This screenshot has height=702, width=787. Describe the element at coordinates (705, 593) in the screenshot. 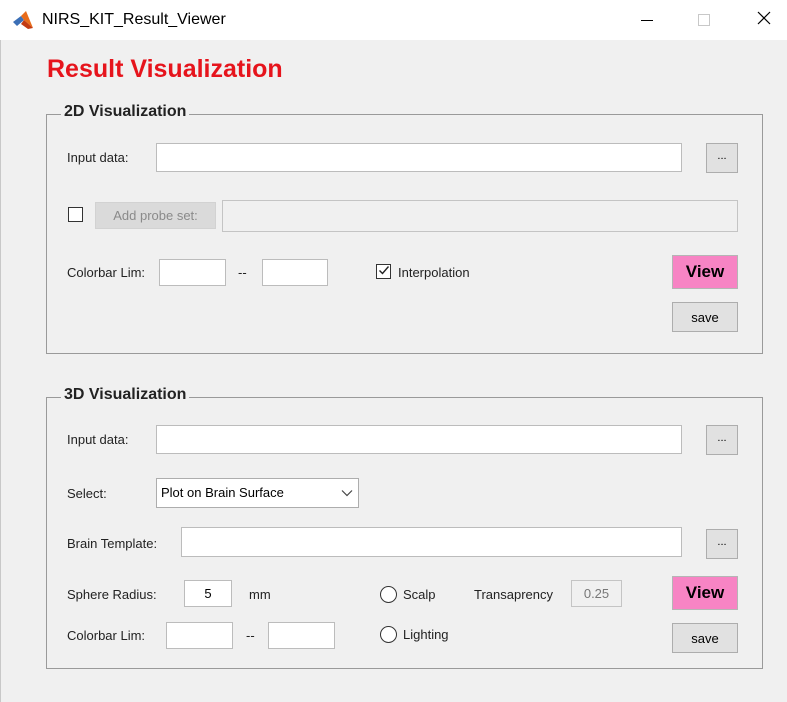

I see `view-button-3d: View` at that location.